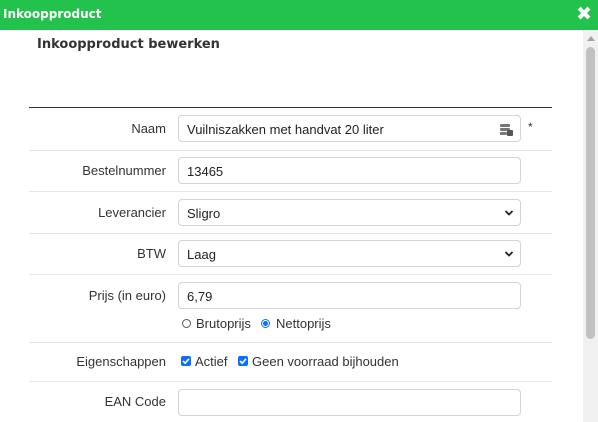 Image resolution: width=598 pixels, height=422 pixels. Describe the element at coordinates (128, 44) in the screenshot. I see `form-heading: Inkoopproduct bewerken` at that location.